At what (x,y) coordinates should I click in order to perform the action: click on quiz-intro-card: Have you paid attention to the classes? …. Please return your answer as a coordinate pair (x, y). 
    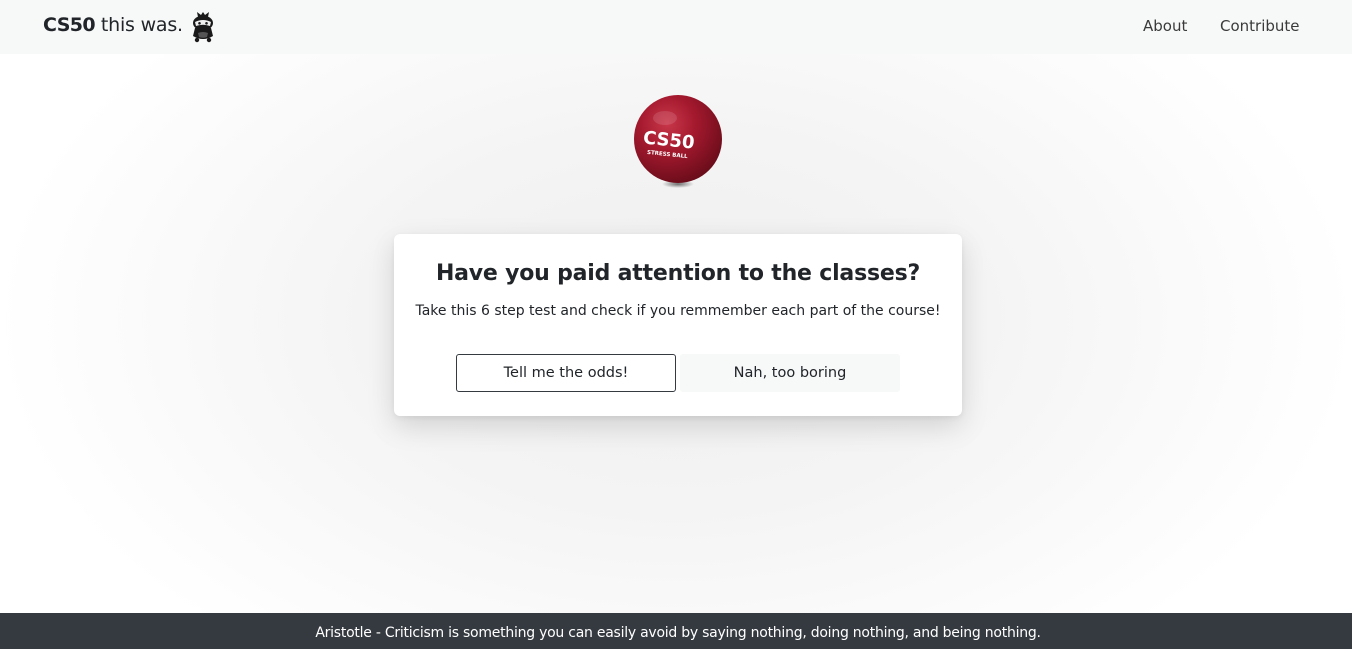
    Looking at the image, I should click on (678, 325).